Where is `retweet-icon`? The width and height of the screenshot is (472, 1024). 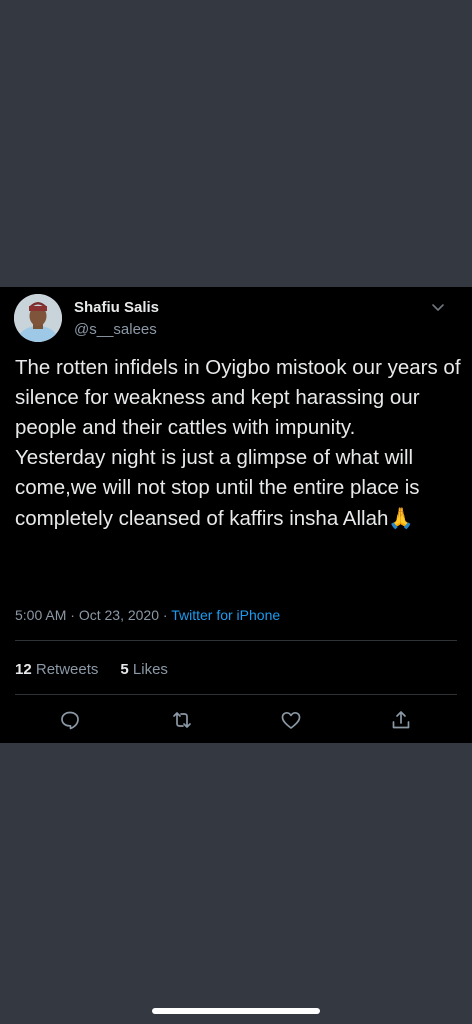
retweet-icon is located at coordinates (182, 720).